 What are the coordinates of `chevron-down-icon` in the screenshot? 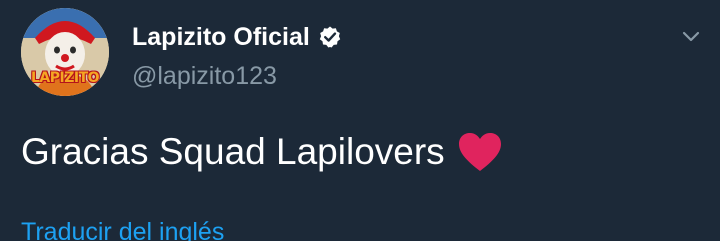 It's located at (691, 36).